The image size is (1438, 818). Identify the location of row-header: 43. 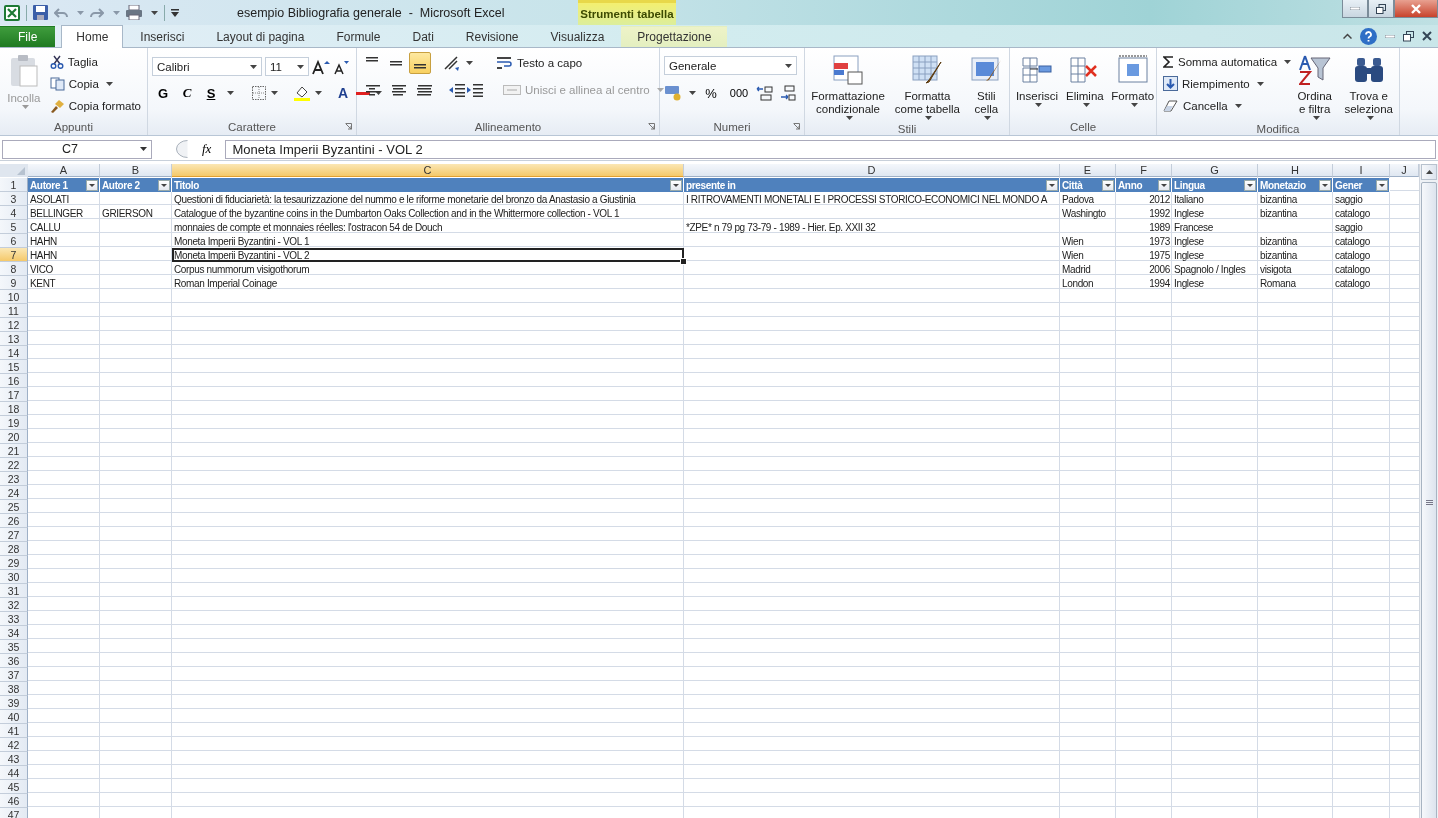
(14, 759).